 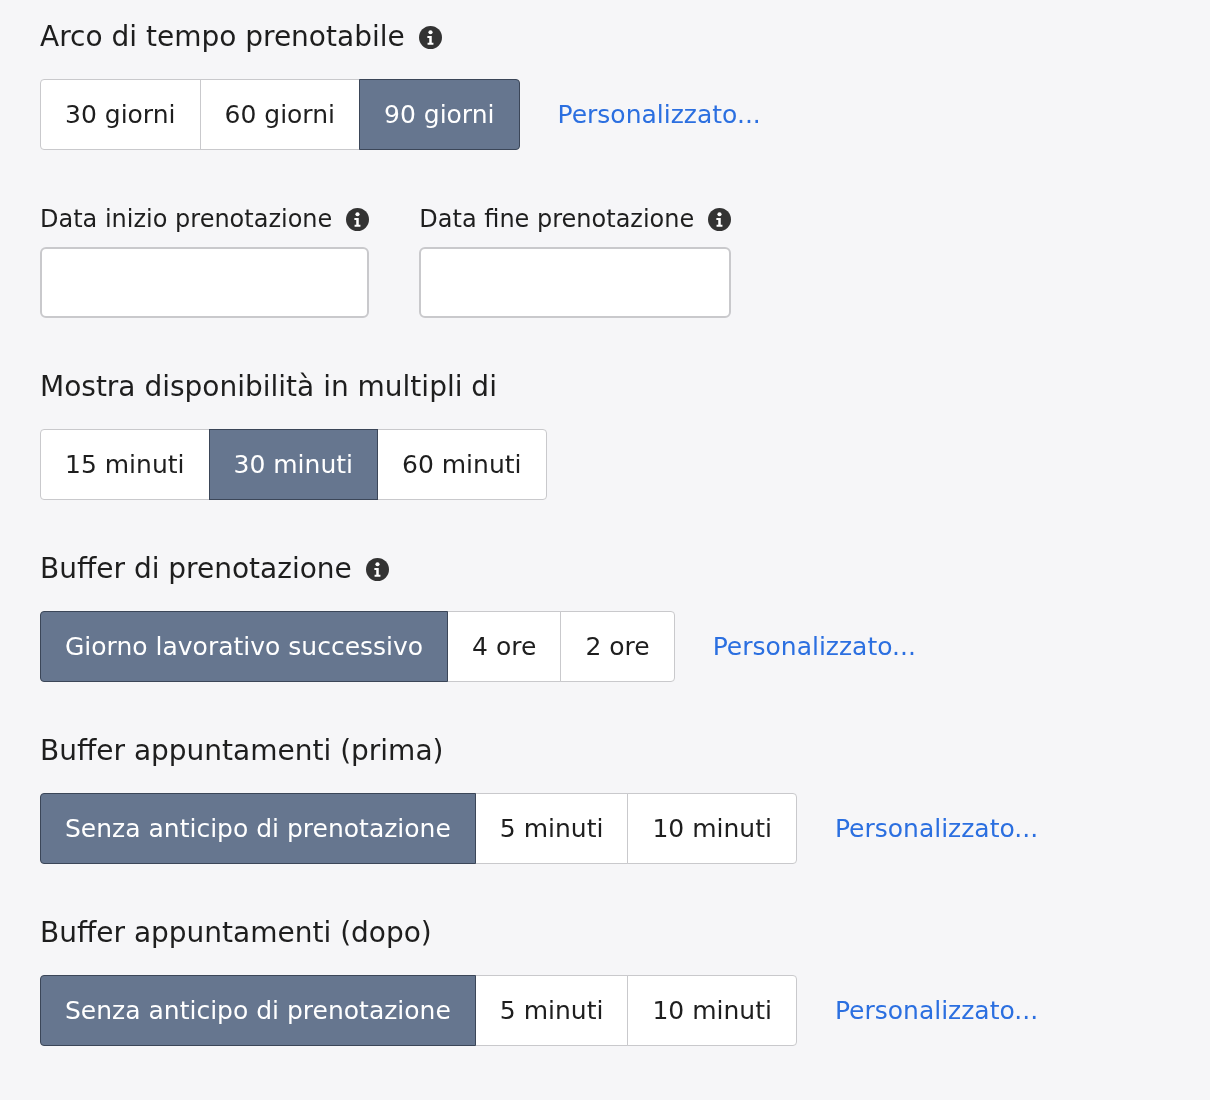 What do you see at coordinates (242, 751) in the screenshot?
I see `section-title: Buffer appuntamenti (prima)` at bounding box center [242, 751].